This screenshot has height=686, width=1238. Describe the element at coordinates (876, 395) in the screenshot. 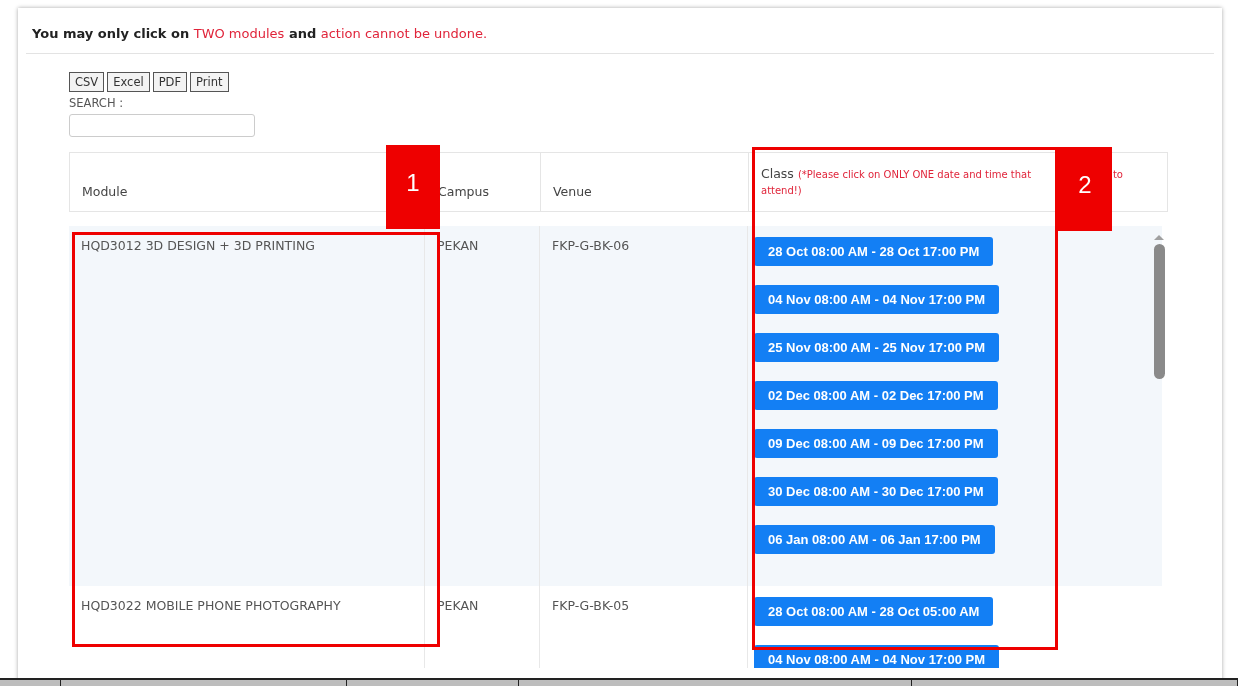

I see `class-slot-button: 02 Dec 08:00 AM - 02 Dec 17:00 PM` at that location.